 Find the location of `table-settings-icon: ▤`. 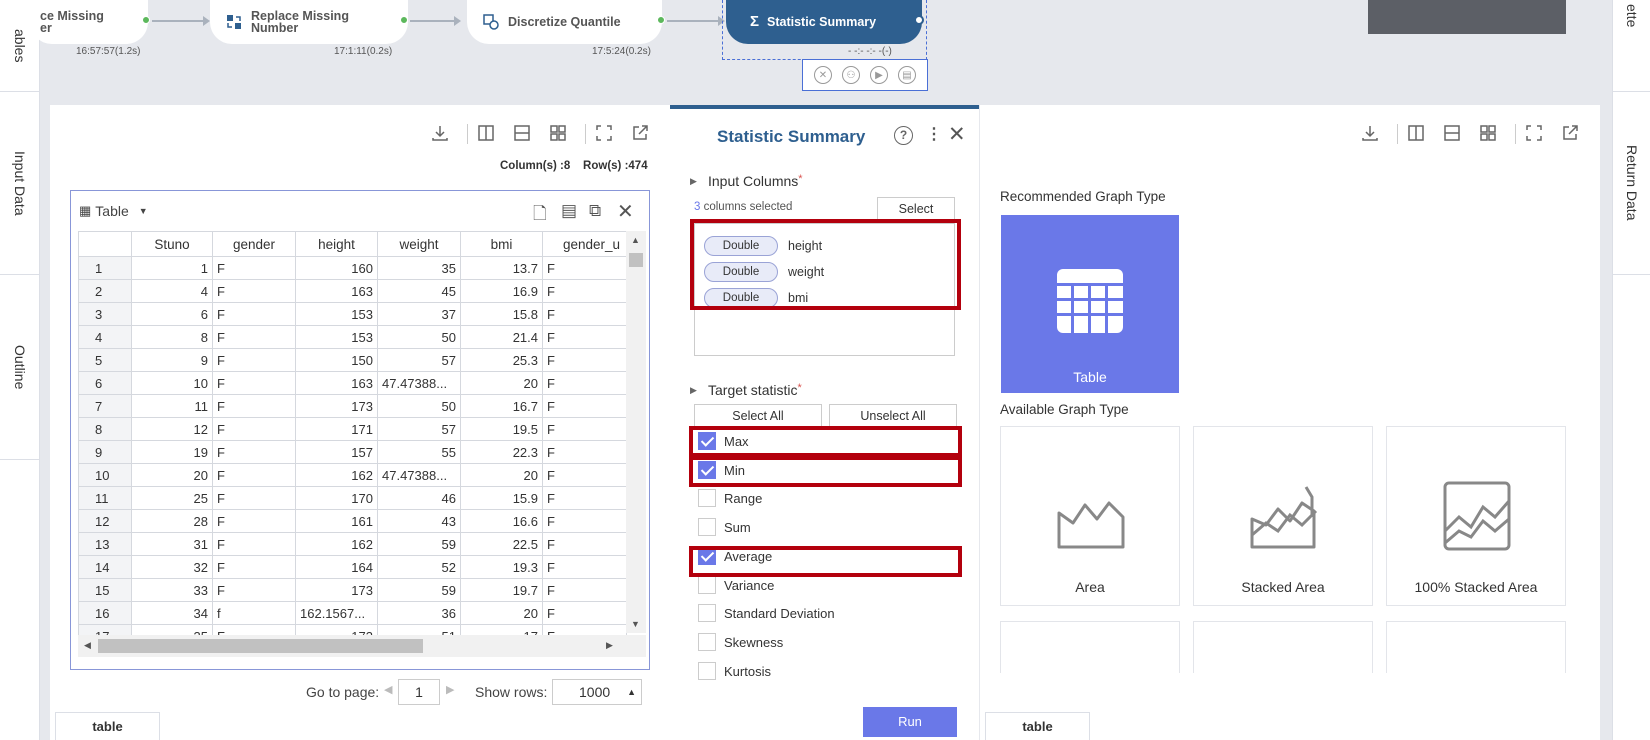

table-settings-icon: ▤ is located at coordinates (569, 211).